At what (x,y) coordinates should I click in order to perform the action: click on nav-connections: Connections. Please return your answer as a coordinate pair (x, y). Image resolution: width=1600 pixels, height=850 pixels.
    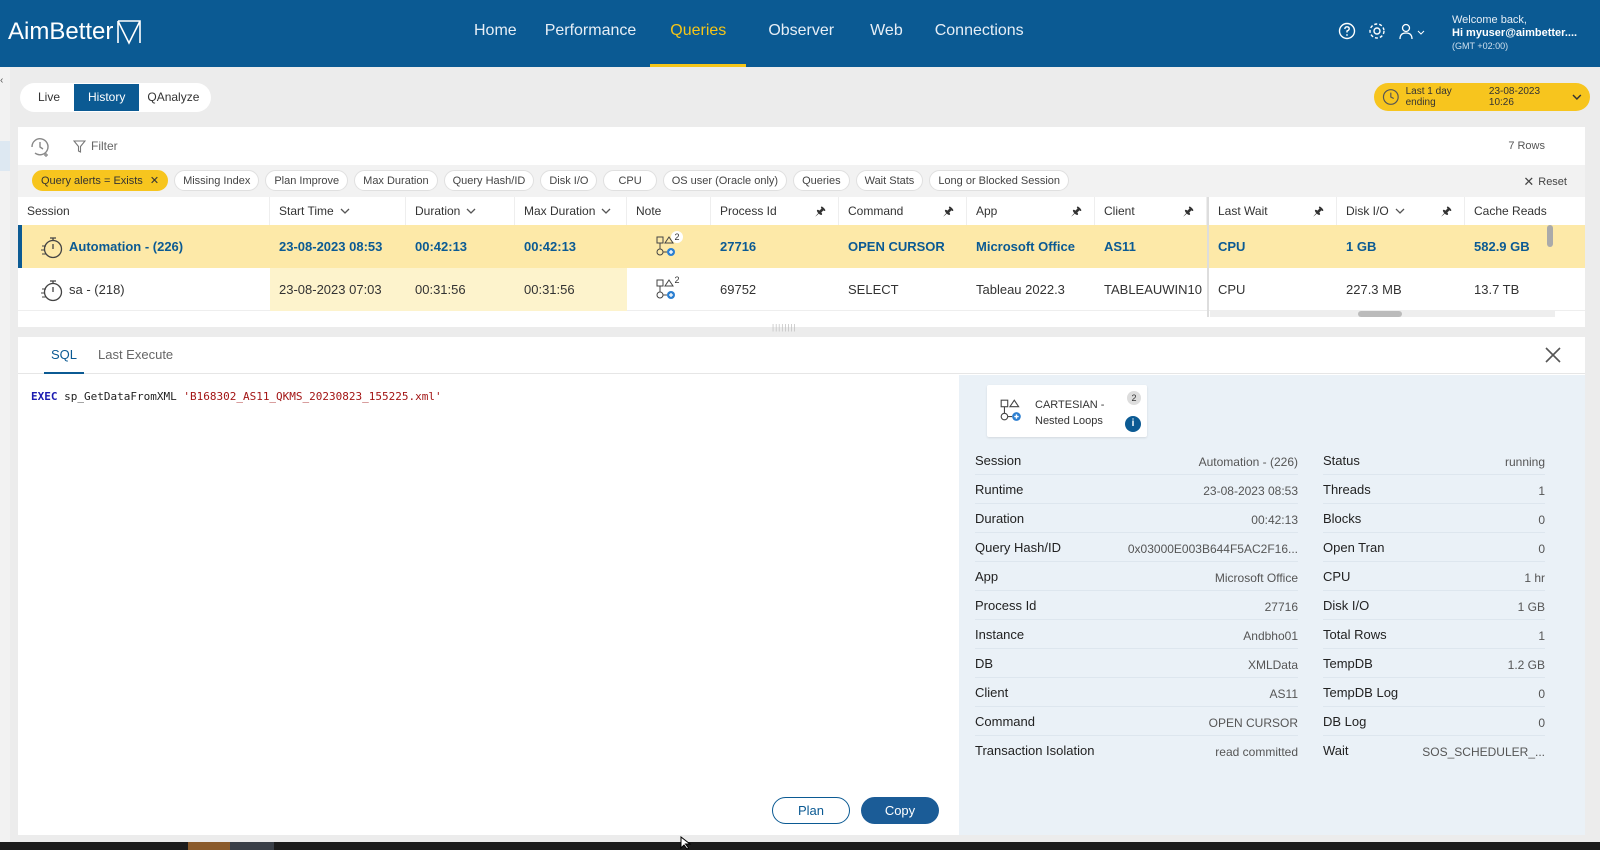
    Looking at the image, I should click on (979, 33).